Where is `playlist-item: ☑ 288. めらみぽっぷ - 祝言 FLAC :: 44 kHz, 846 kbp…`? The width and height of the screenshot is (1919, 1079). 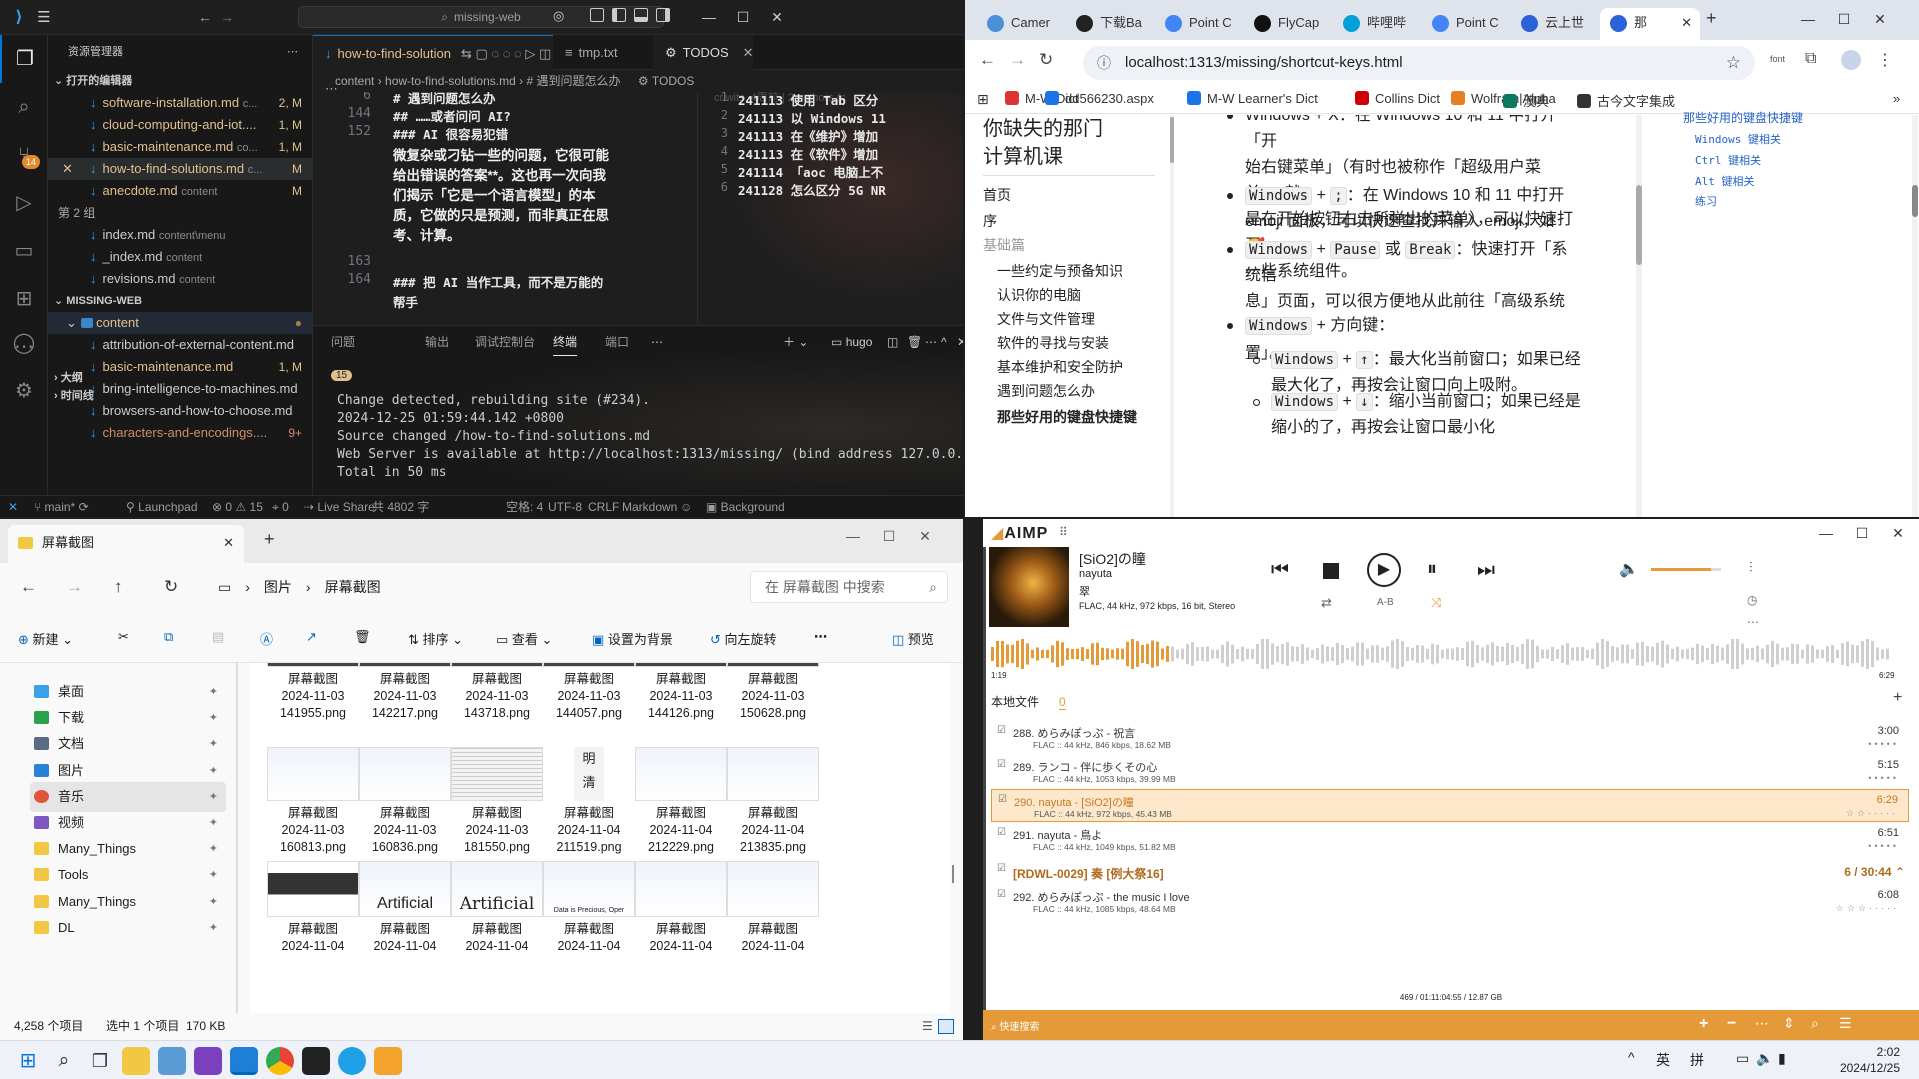
playlist-item: ☑ 288. めらみぽっぷ - 祝言 FLAC :: 44 kHz, 846 kbp… is located at coordinates (1450, 737).